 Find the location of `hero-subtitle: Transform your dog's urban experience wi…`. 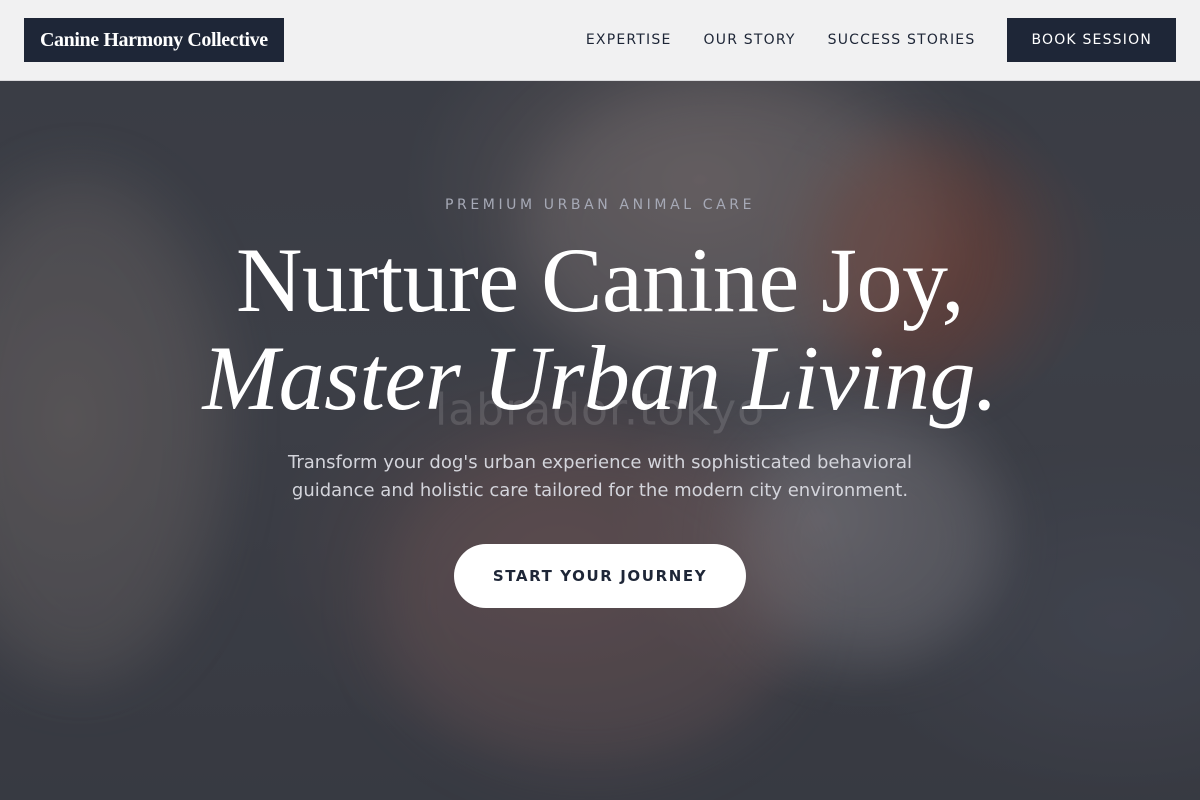

hero-subtitle: Transform your dog's urban experience wi… is located at coordinates (600, 476).